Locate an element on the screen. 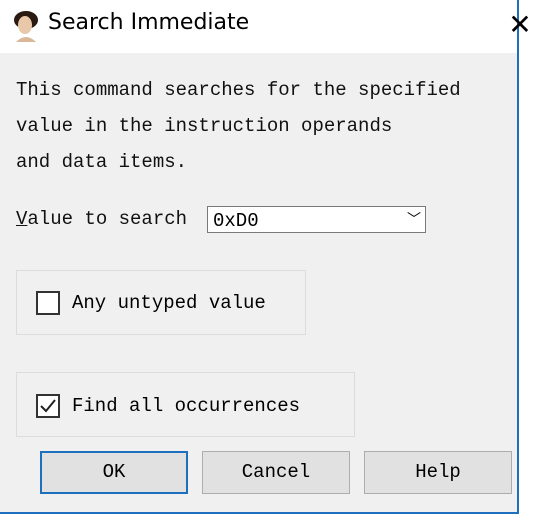 Image resolution: width=560 pixels, height=518 pixels. cancel-button: Cancel is located at coordinates (276, 472).